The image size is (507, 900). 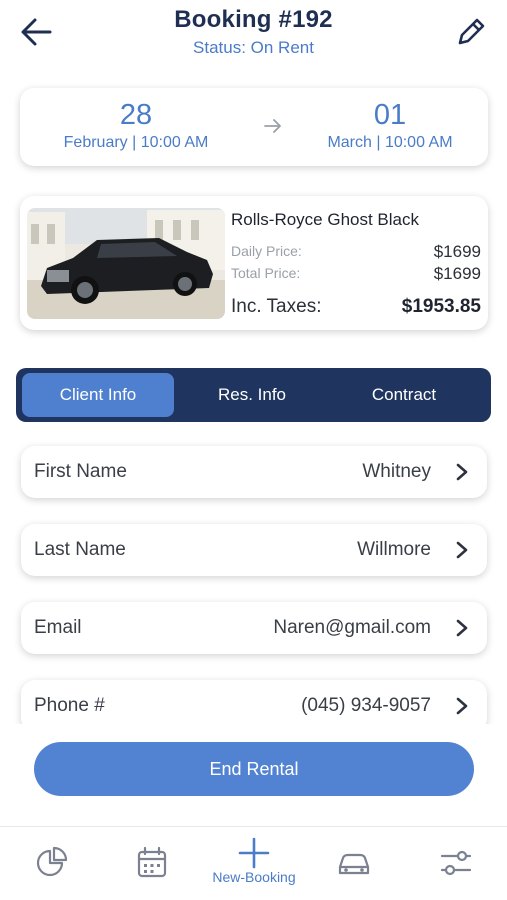 What do you see at coordinates (254, 550) in the screenshot?
I see `field-last-name: Last Name Willmore` at bounding box center [254, 550].